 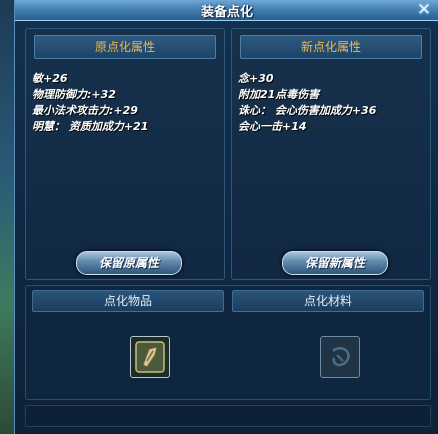 I want to click on new-attributes-header: 新点化属性, so click(x=331, y=47).